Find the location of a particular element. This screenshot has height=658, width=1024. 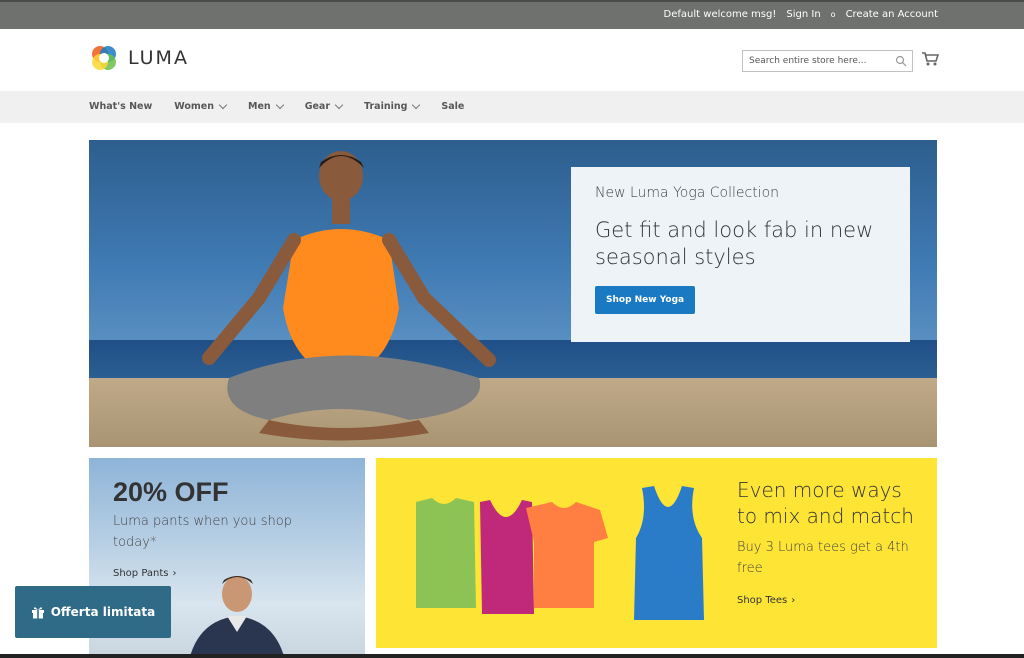

nav-item-training: Training is located at coordinates (392, 106).